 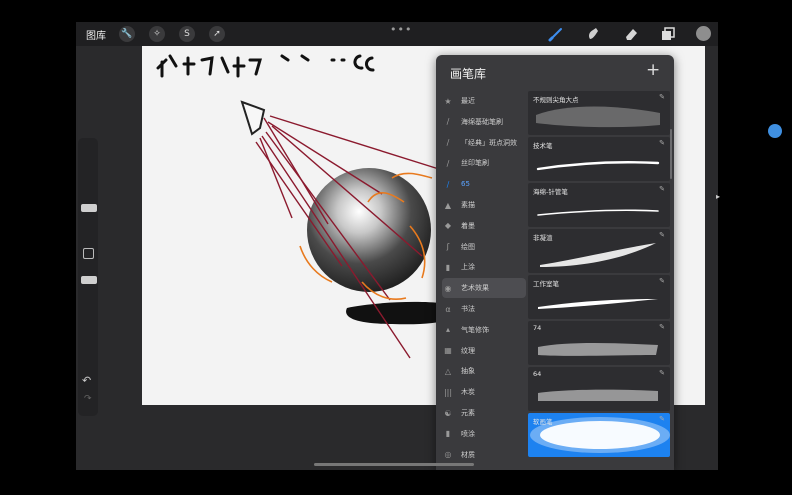 I want to click on brush-category-item: ◆ 着墨, so click(x=484, y=226).